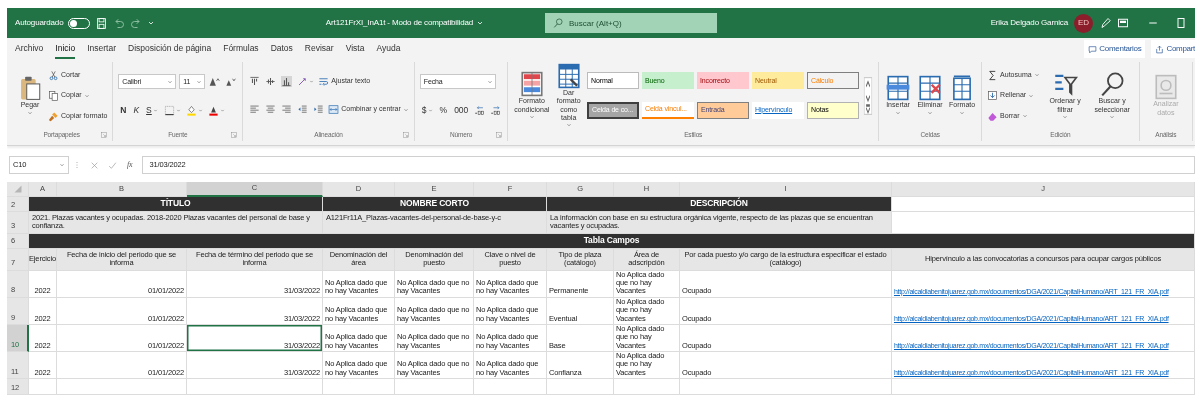 The width and height of the screenshot is (1195, 410). I want to click on menu-tab: Archivo, so click(29, 49).